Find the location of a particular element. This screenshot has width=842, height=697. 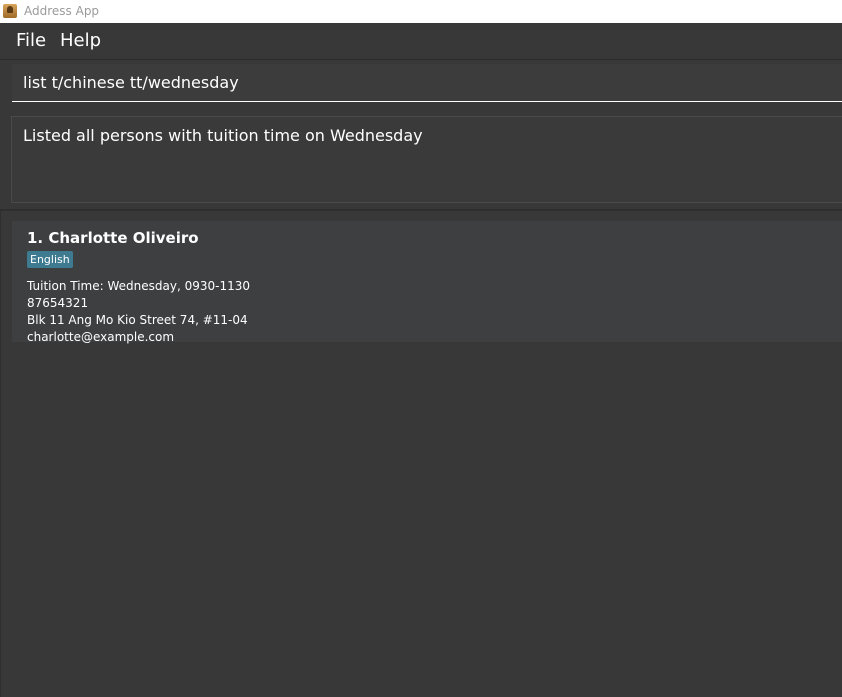

menu-help: Help is located at coordinates (80, 40).